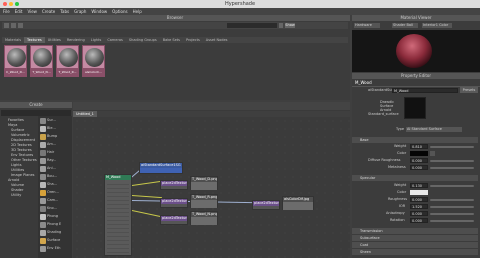 The height and width of the screenshot is (258, 480). I want to click on spec-color-swatch, so click(419, 192).